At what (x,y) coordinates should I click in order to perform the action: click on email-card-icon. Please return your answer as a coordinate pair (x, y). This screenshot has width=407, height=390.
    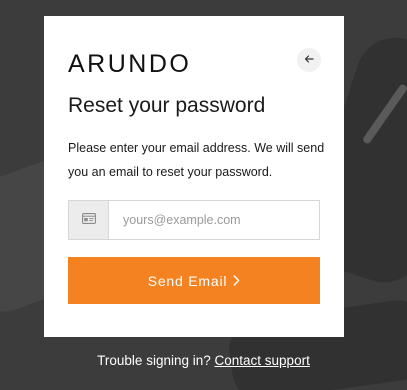
    Looking at the image, I should click on (88, 220).